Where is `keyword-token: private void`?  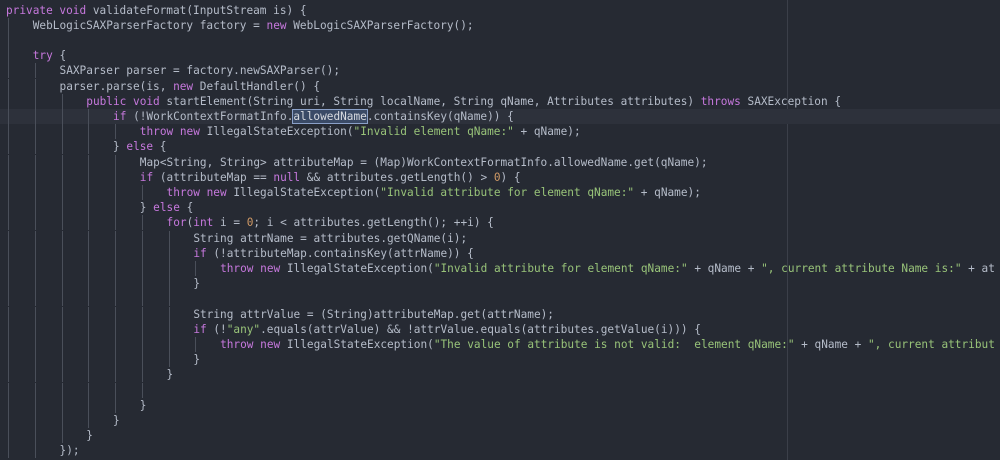 keyword-token: private void is located at coordinates (49, 10).